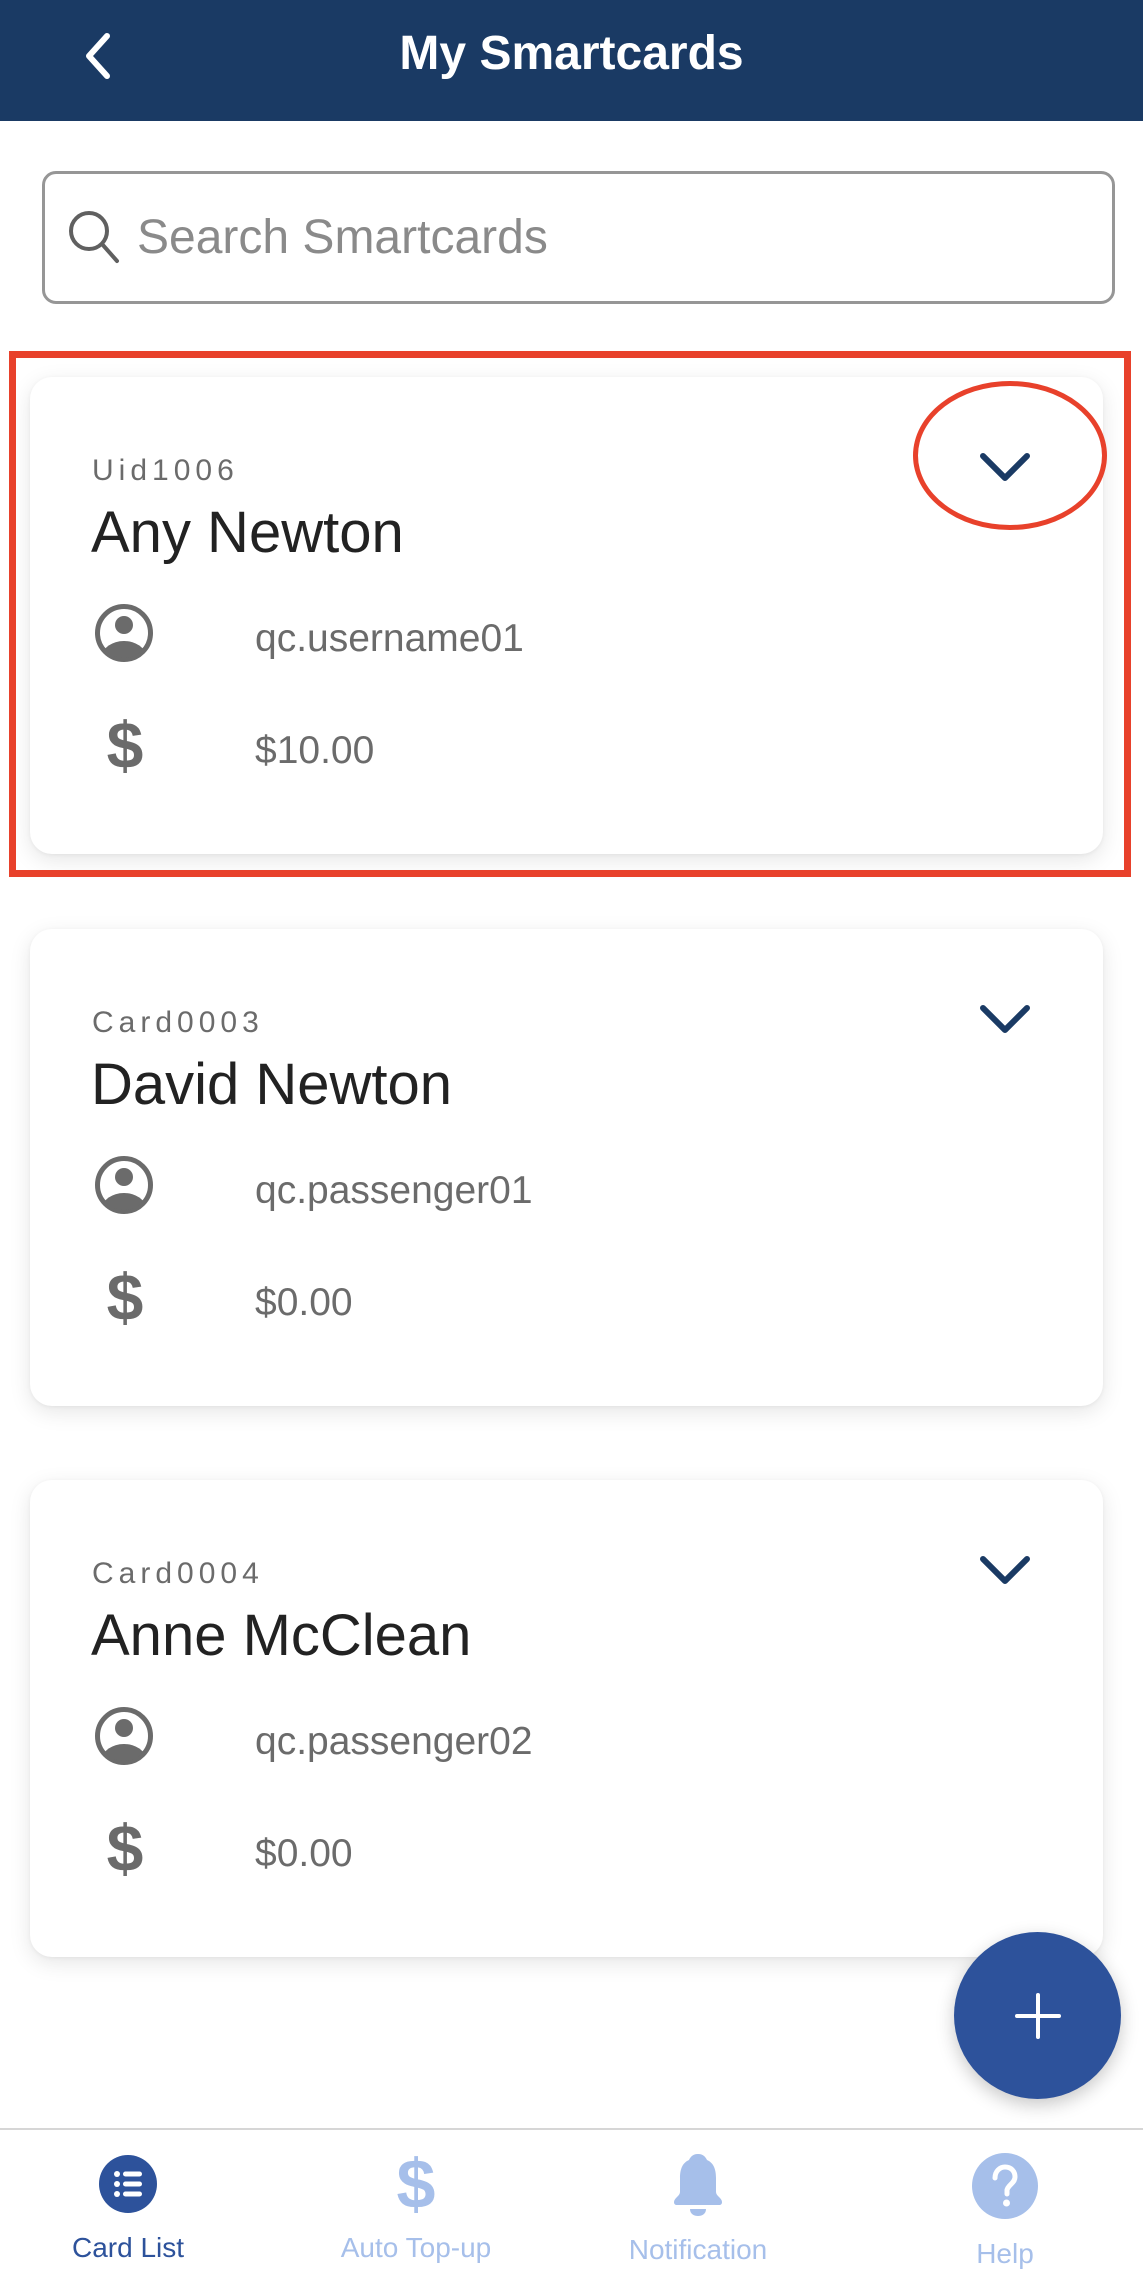 The height and width of the screenshot is (2284, 1143). What do you see at coordinates (178, 1022) in the screenshot?
I see `card-id: Card0003` at bounding box center [178, 1022].